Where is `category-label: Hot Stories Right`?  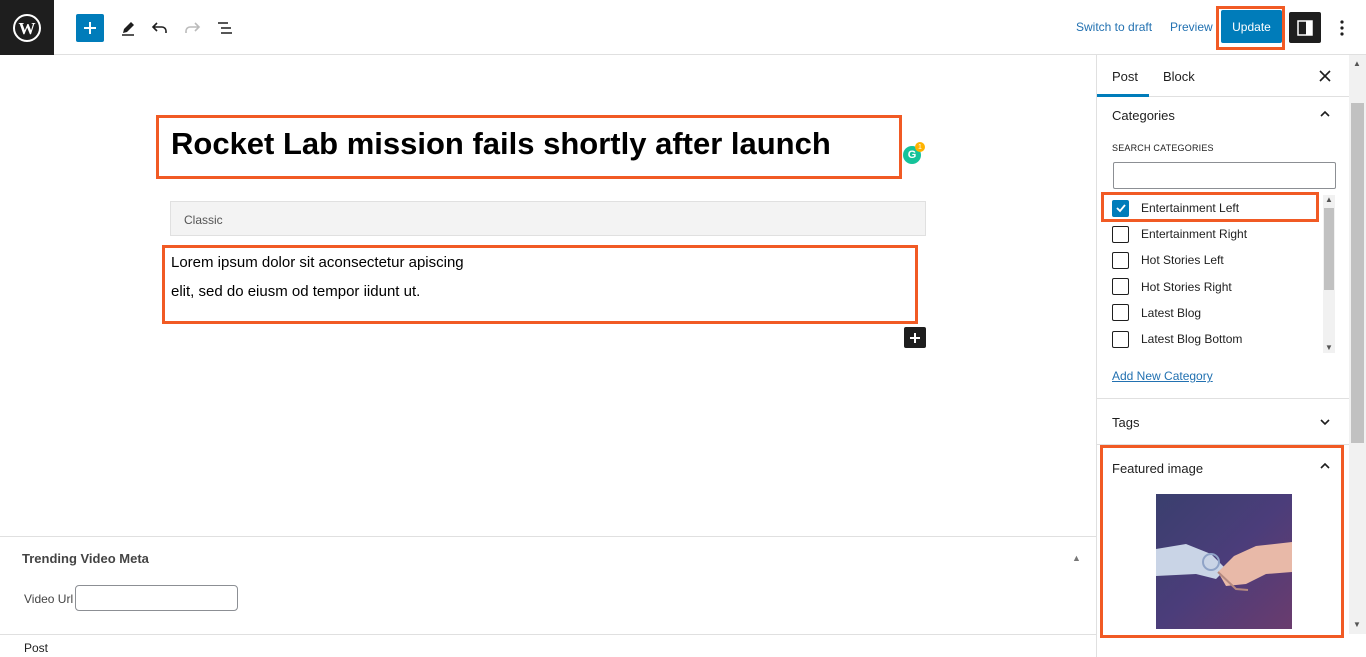 category-label: Hot Stories Right is located at coordinates (1186, 286).